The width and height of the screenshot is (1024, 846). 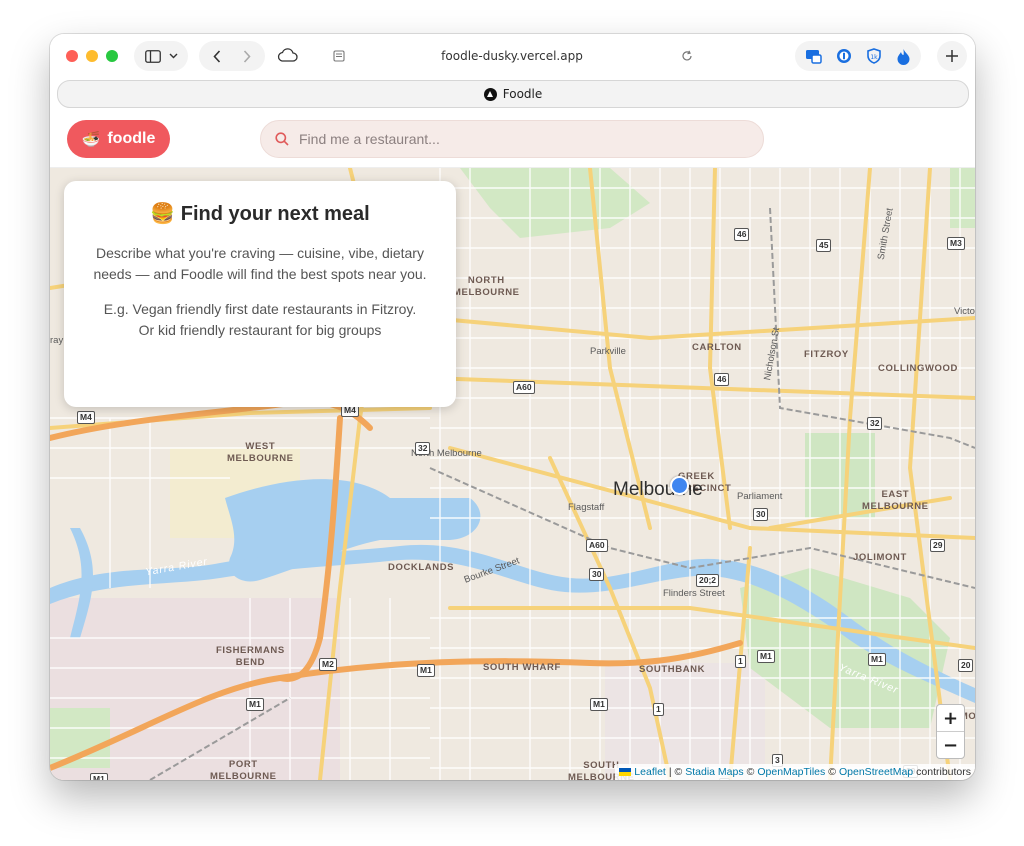 I want to click on leaflet-link: Leaflet, so click(x=650, y=772).